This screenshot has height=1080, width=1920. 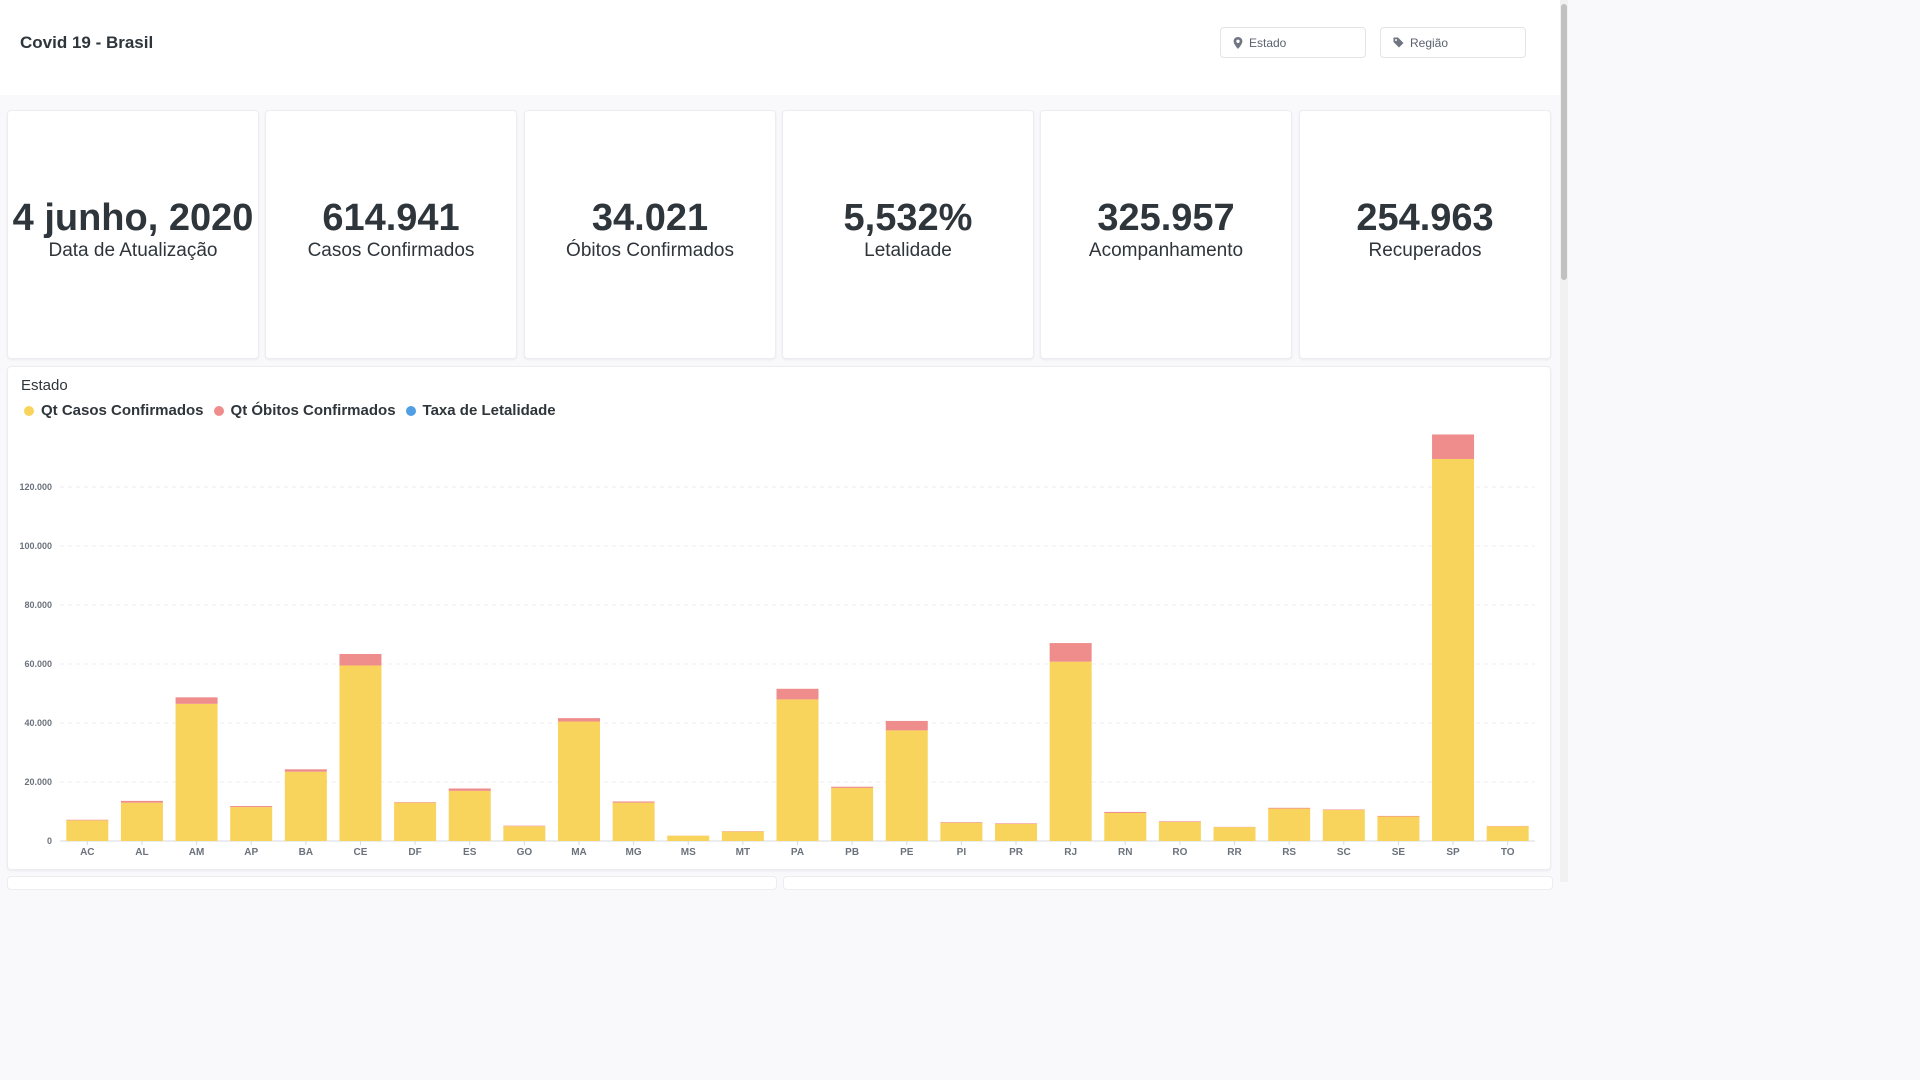 What do you see at coordinates (1453, 649) in the screenshot?
I see `bar-casos-sp` at bounding box center [1453, 649].